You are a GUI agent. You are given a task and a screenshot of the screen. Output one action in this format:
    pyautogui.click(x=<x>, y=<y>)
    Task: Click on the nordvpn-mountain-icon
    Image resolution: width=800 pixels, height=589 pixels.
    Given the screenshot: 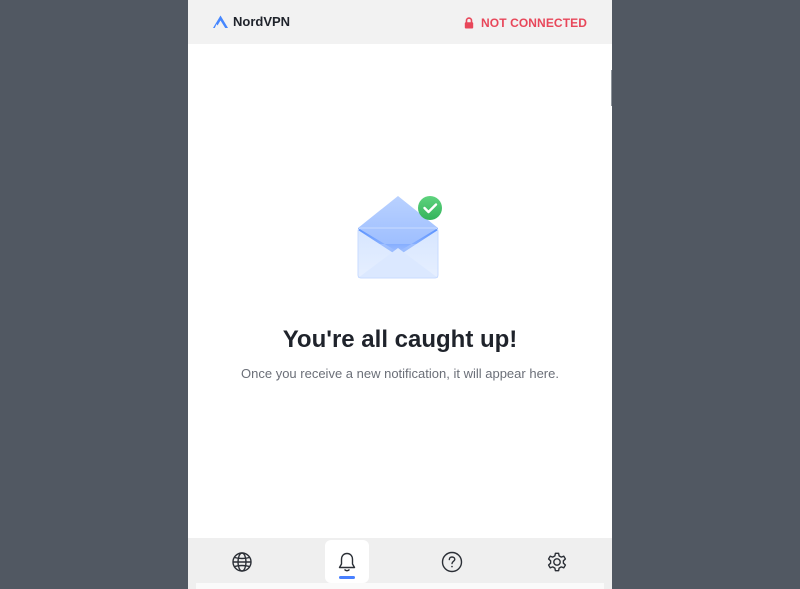 What is the action you would take?
    pyautogui.click(x=220, y=21)
    